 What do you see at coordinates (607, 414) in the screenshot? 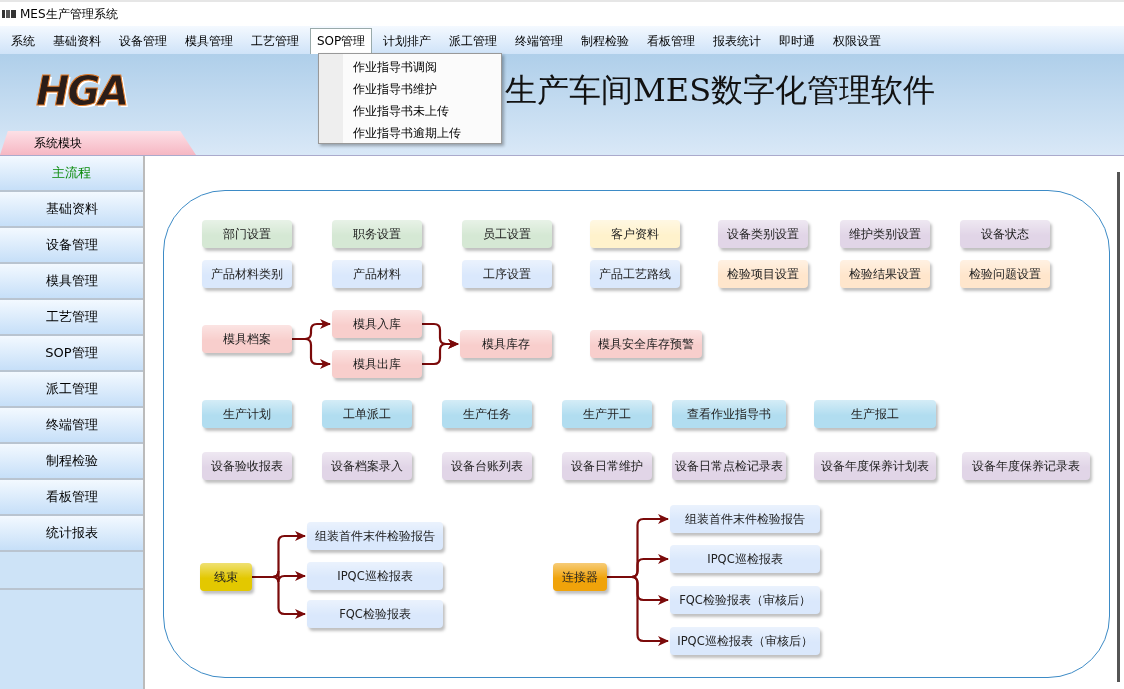
I see `flow-node: 生产开工` at bounding box center [607, 414].